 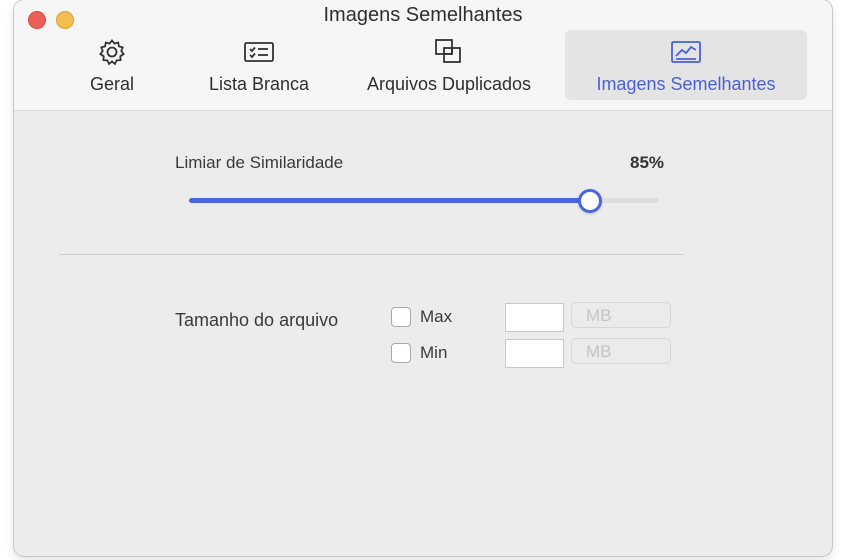 I want to click on tab-lista-branca: Lista Branca, so click(x=259, y=65).